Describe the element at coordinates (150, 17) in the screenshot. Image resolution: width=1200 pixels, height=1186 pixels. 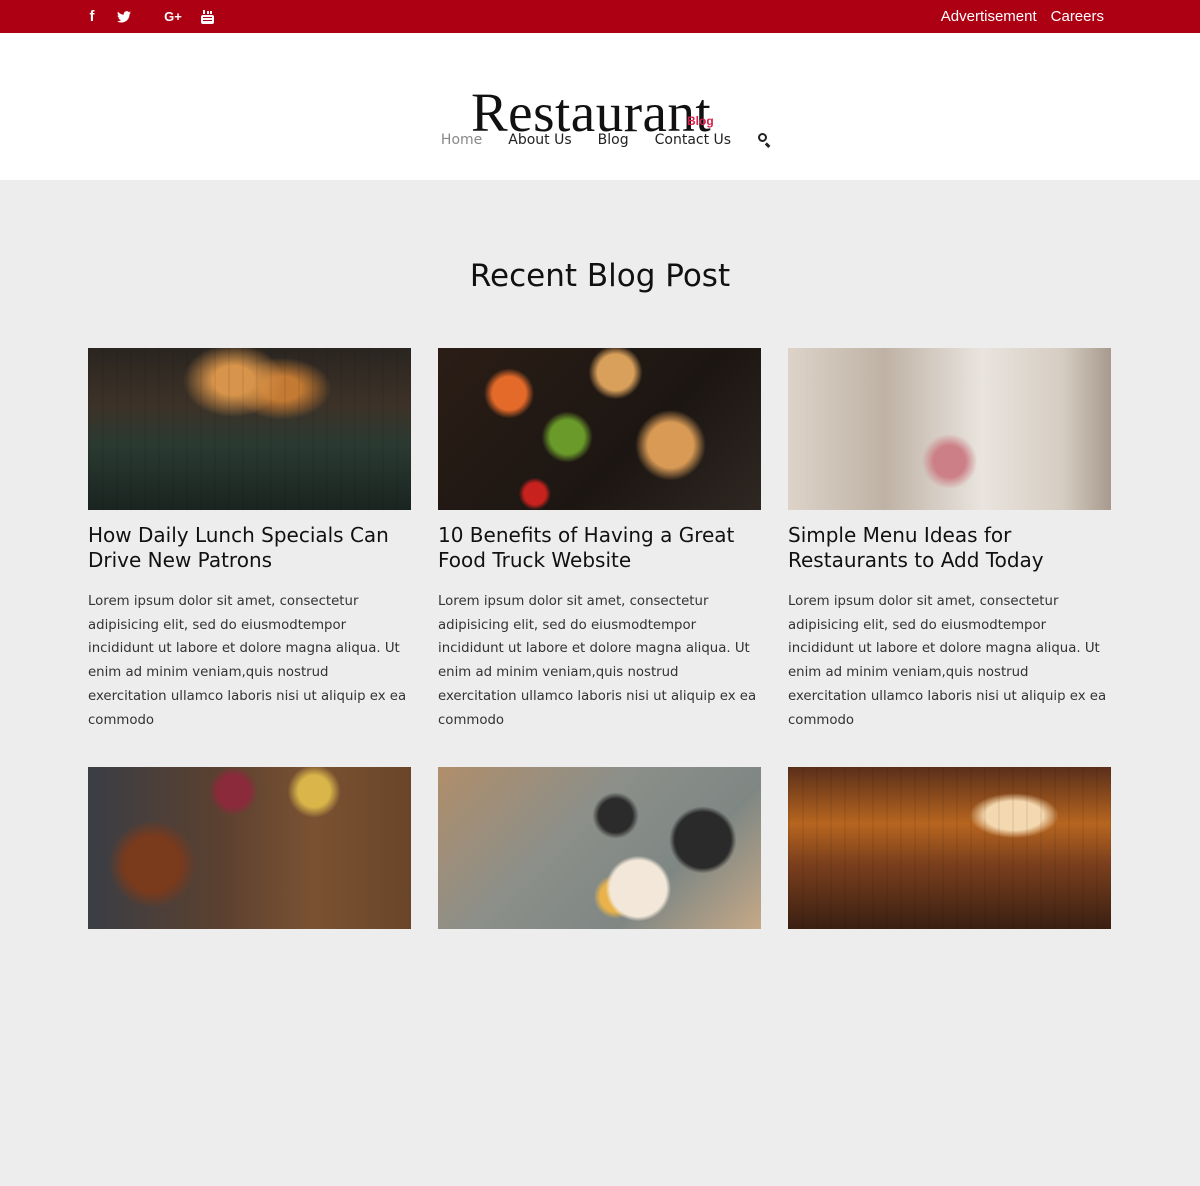
I see `social-links: f G+` at that location.